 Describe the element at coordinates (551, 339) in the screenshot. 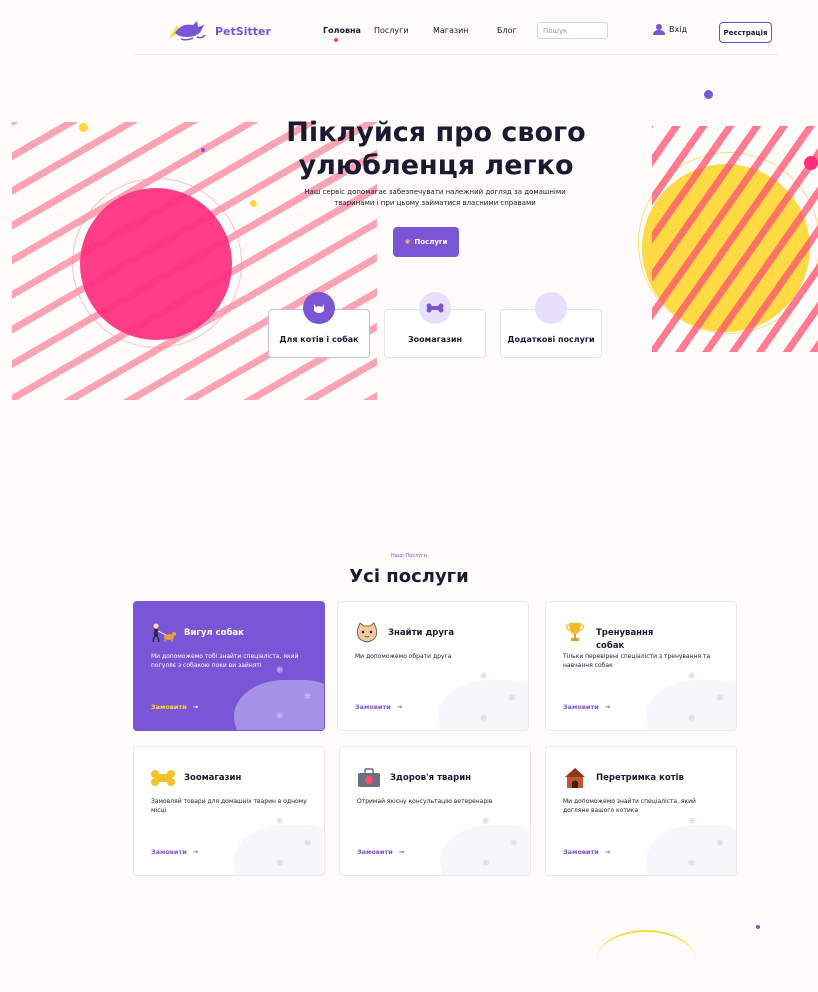

I see `category-label: Додаткові послуги` at that location.